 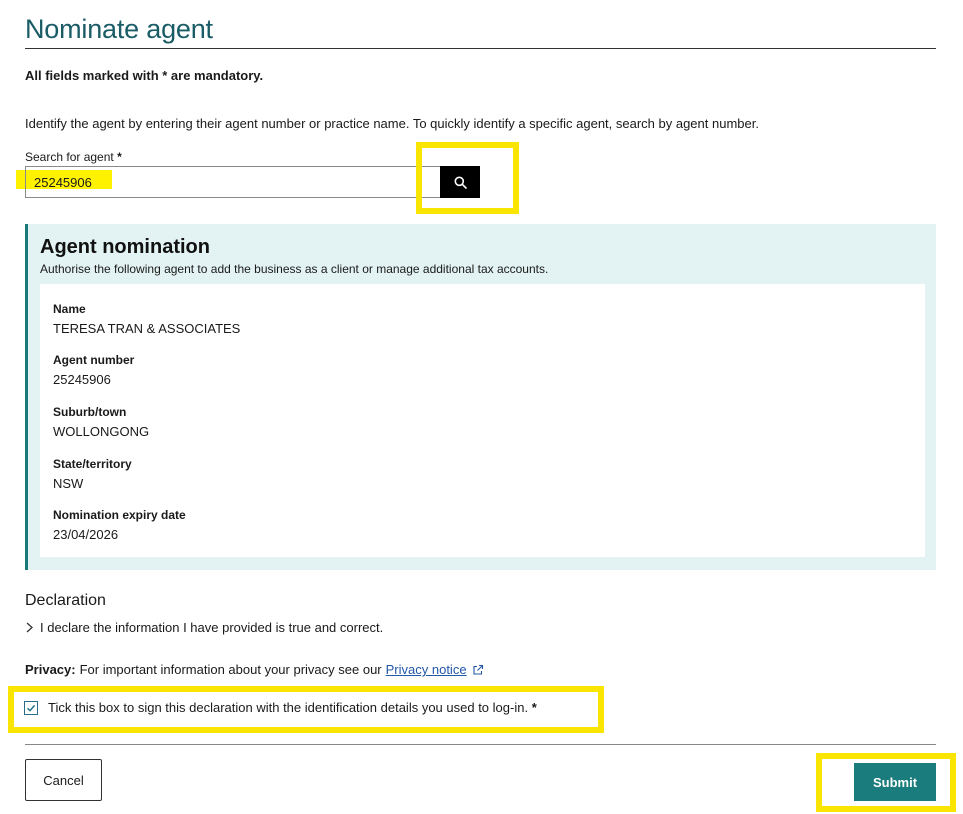 I want to click on cancel-button: Cancel, so click(x=63, y=780).